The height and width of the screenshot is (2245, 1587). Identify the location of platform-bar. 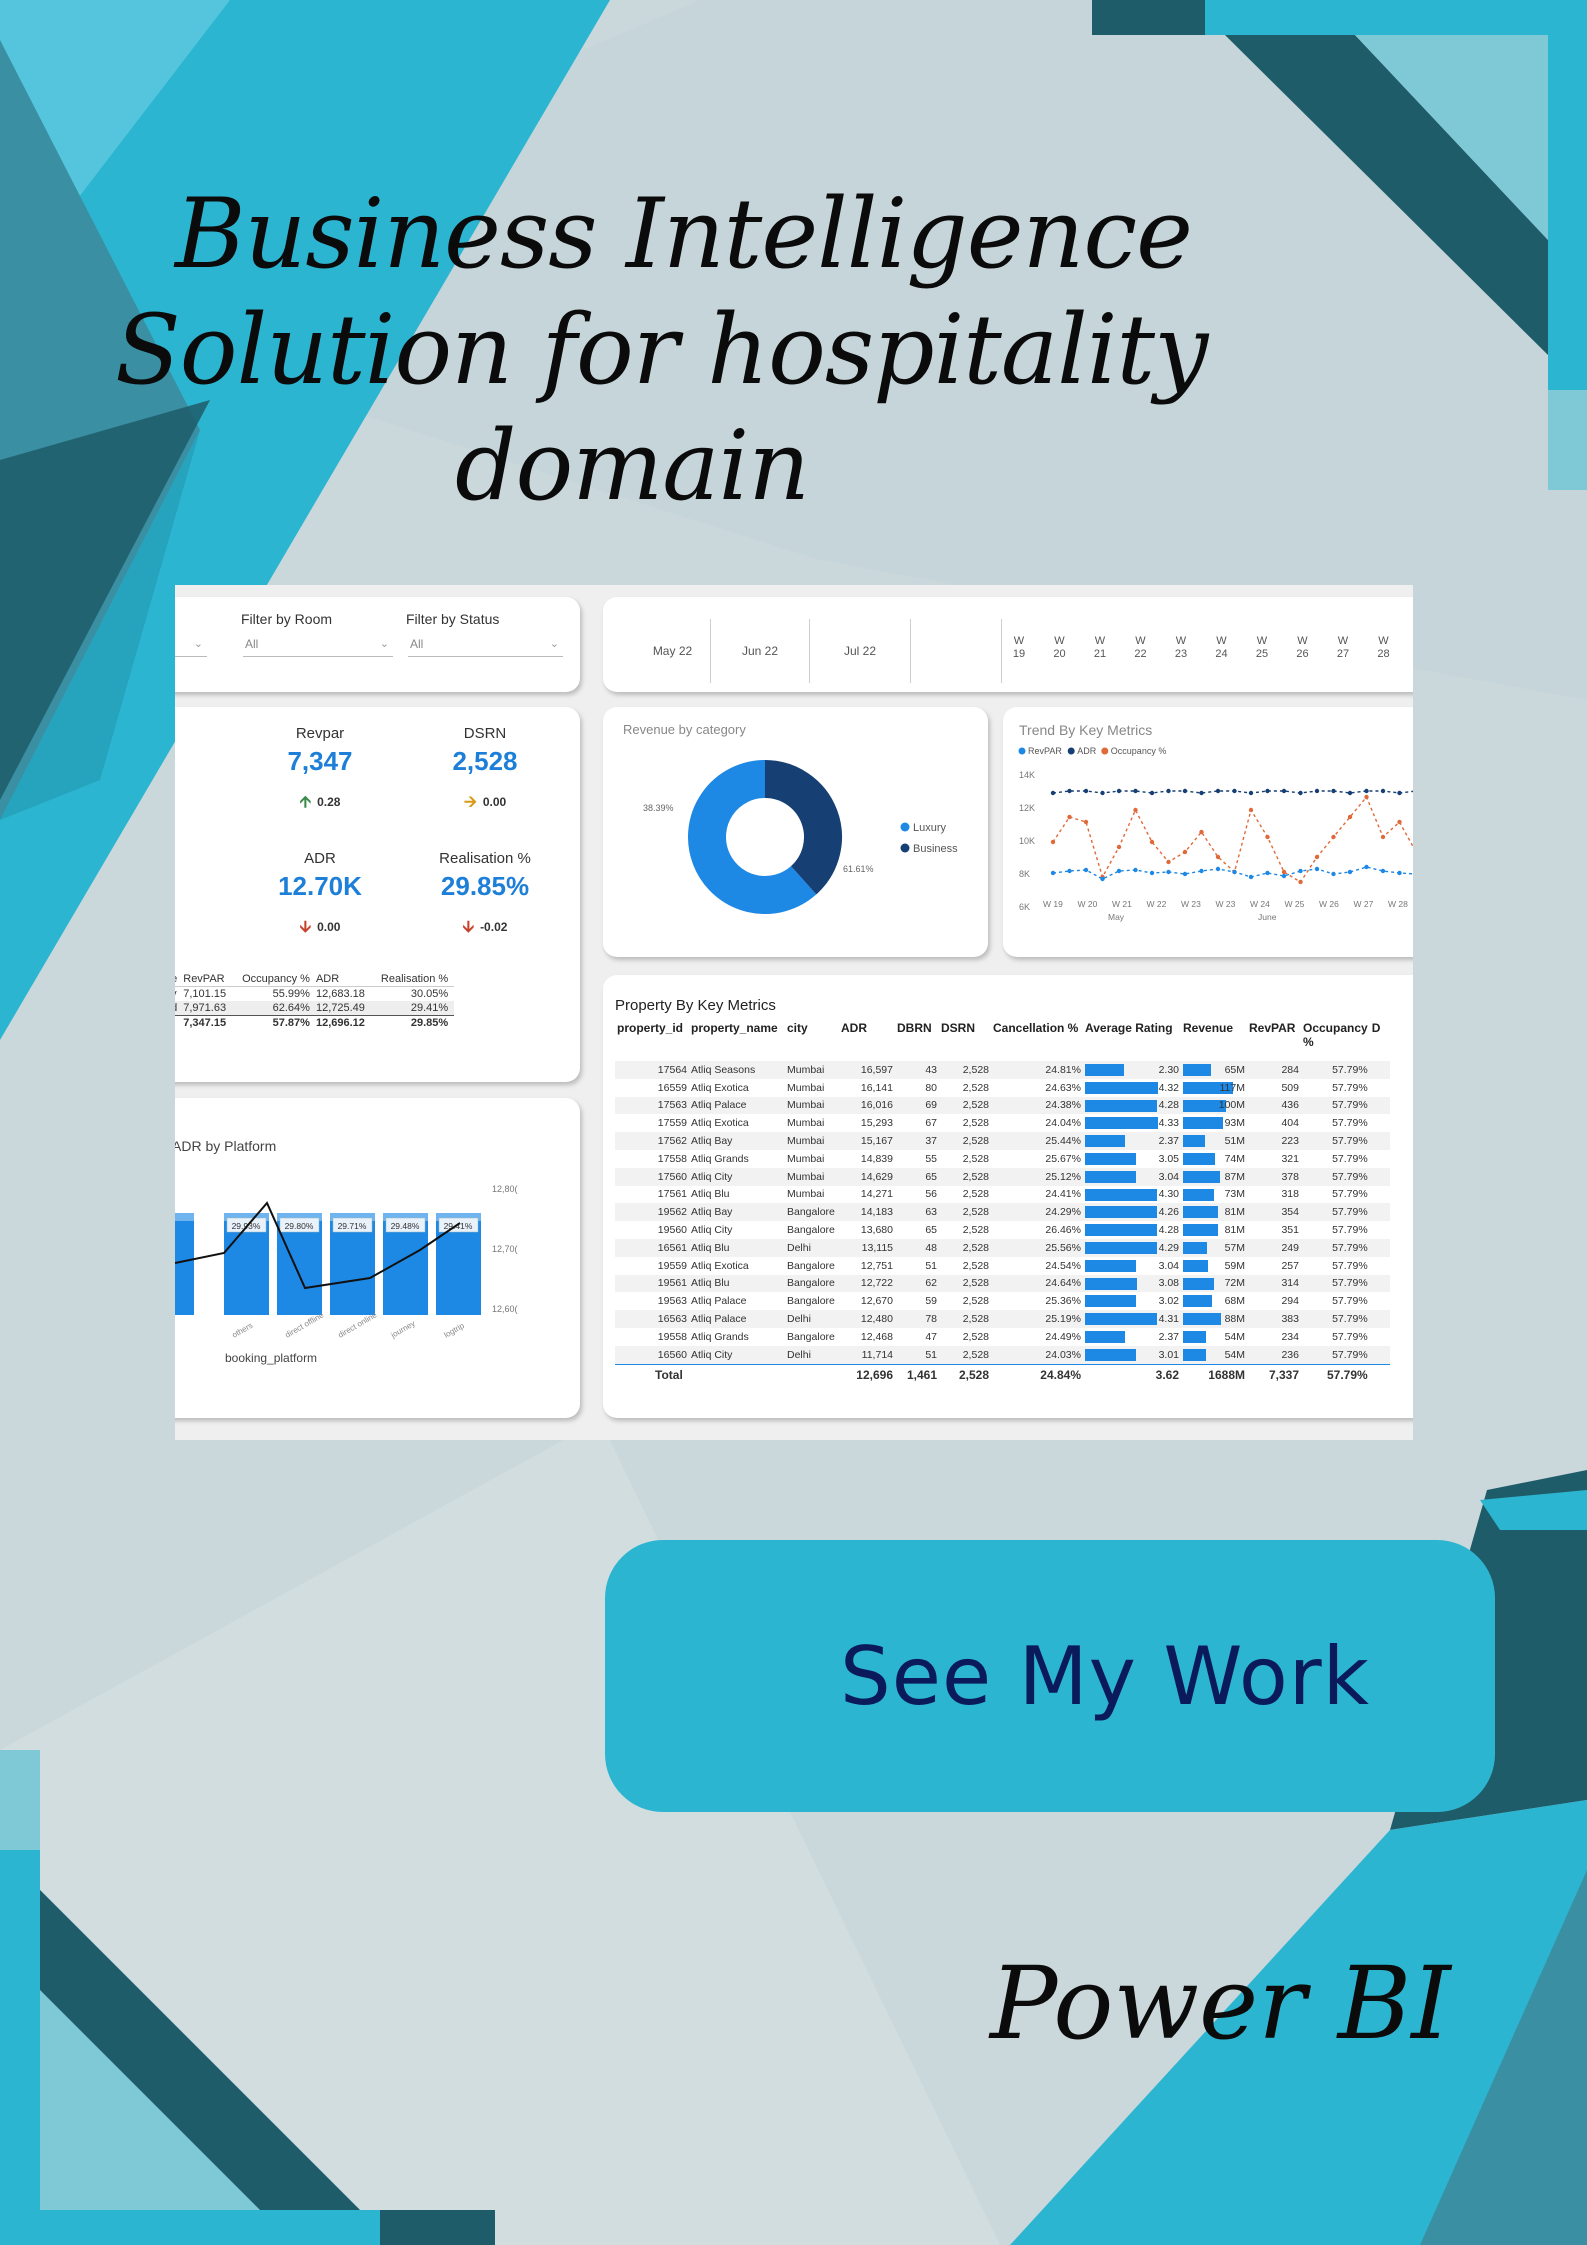
(184, 1264).